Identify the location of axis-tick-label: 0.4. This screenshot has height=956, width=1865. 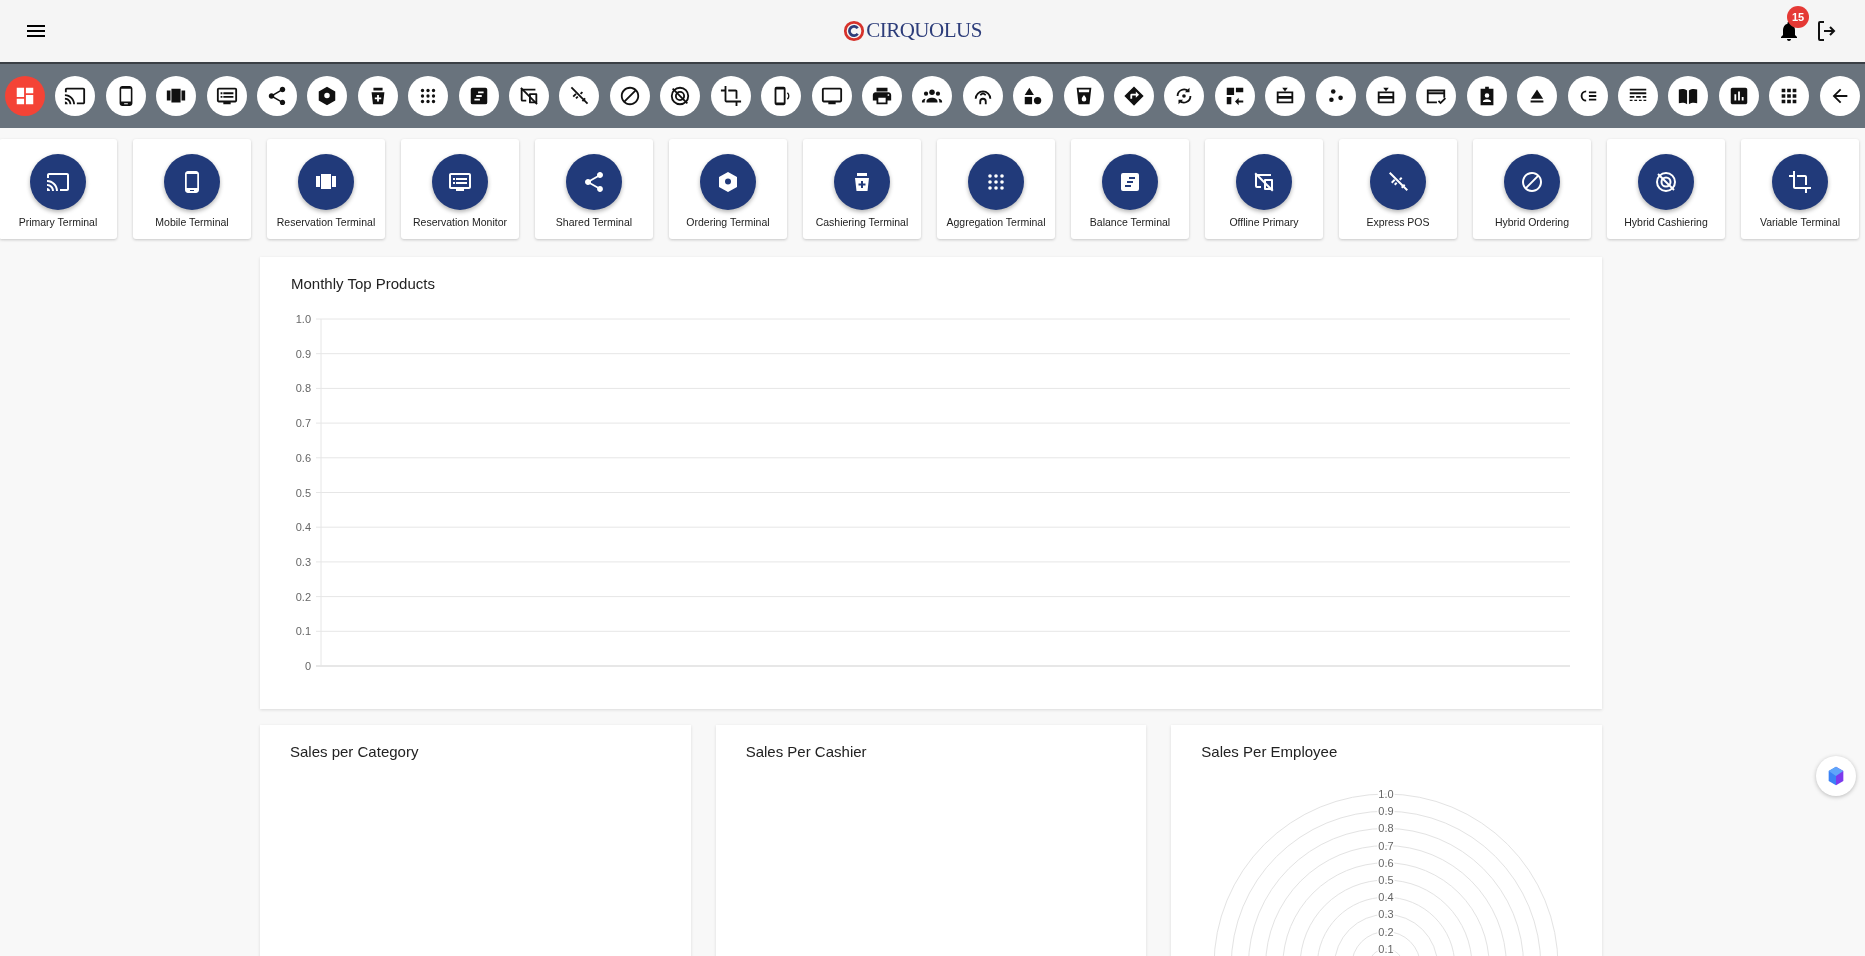
(303, 527).